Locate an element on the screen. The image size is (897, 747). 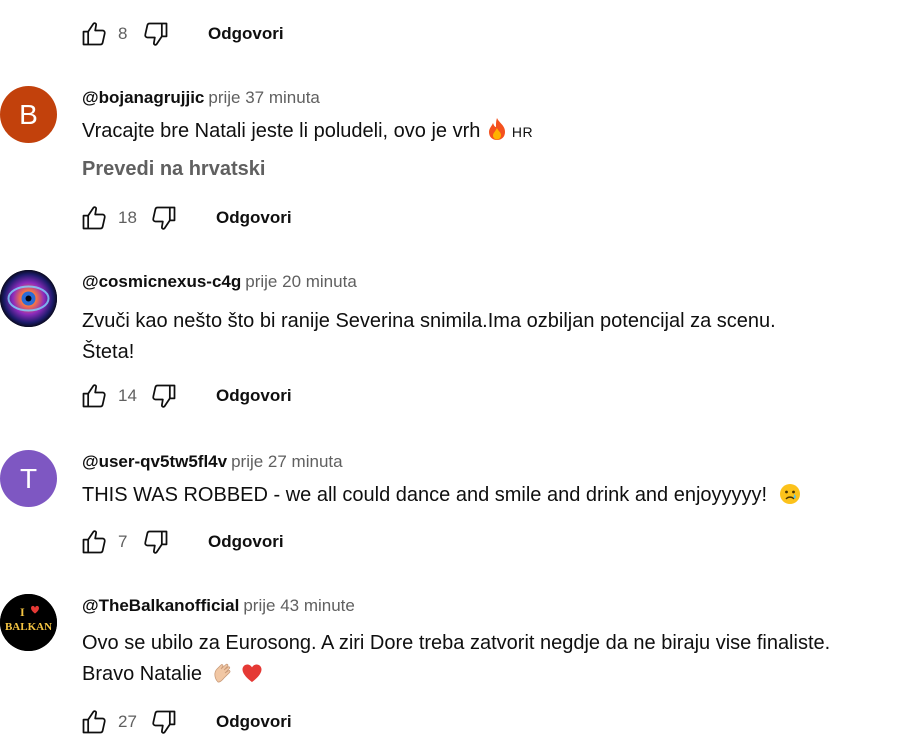
red-heart-emoji-icon is located at coordinates (252, 678).